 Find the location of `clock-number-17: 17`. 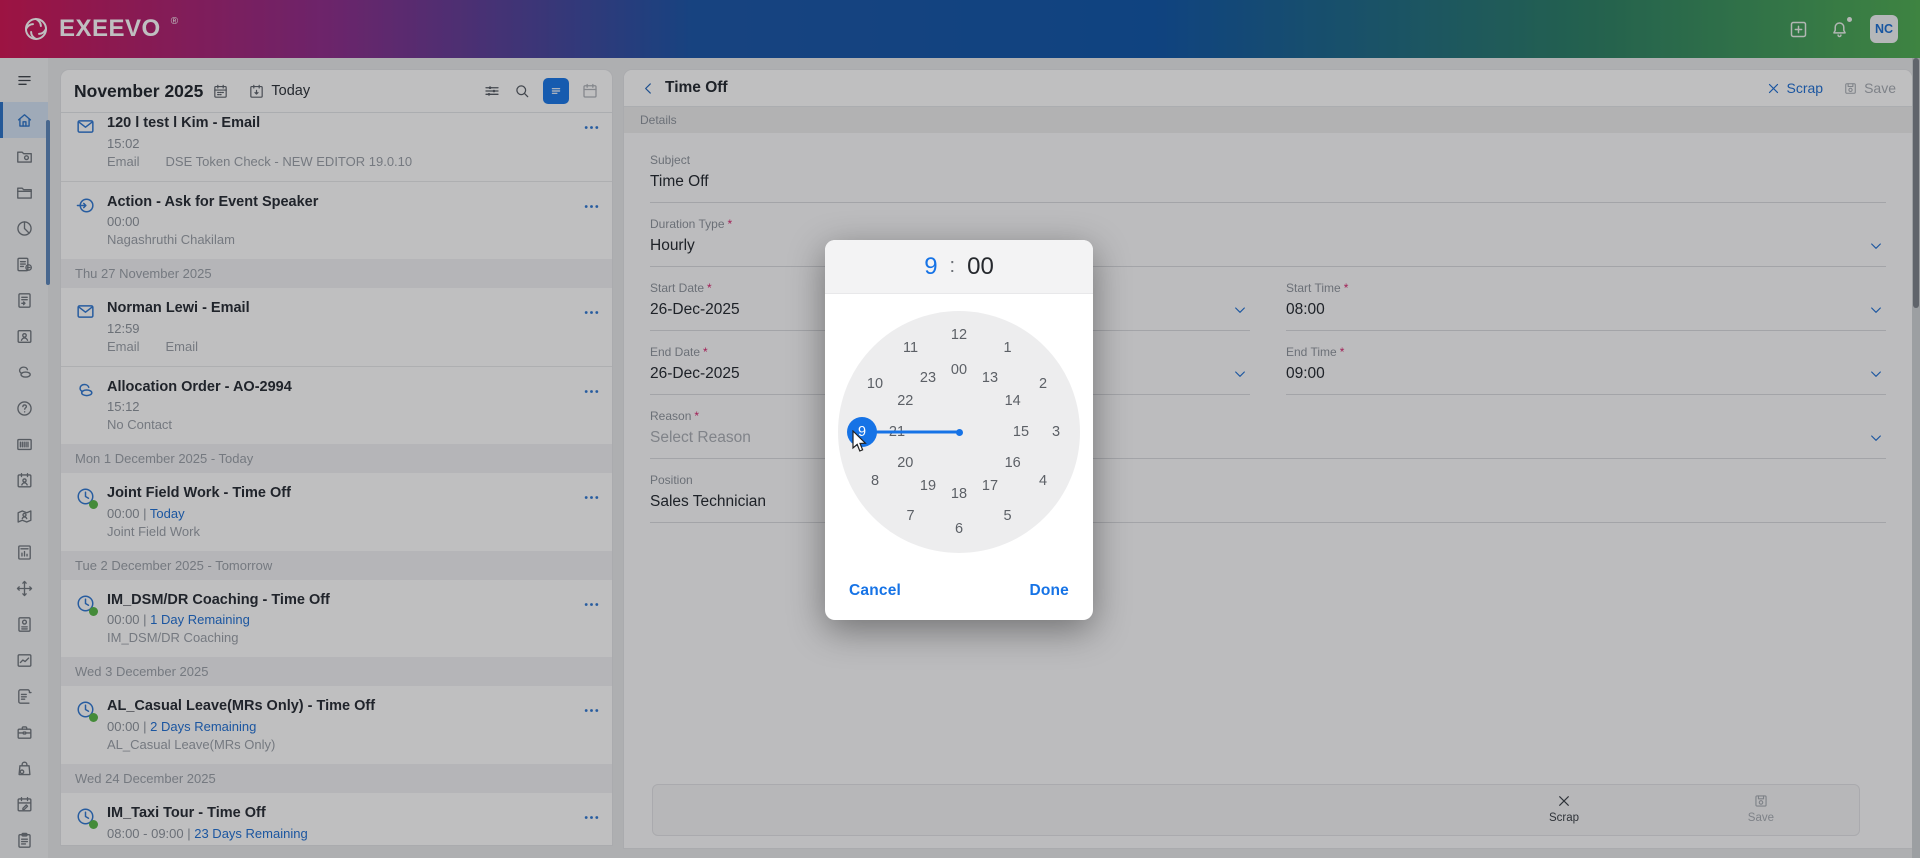

clock-number-17: 17 is located at coordinates (990, 486).